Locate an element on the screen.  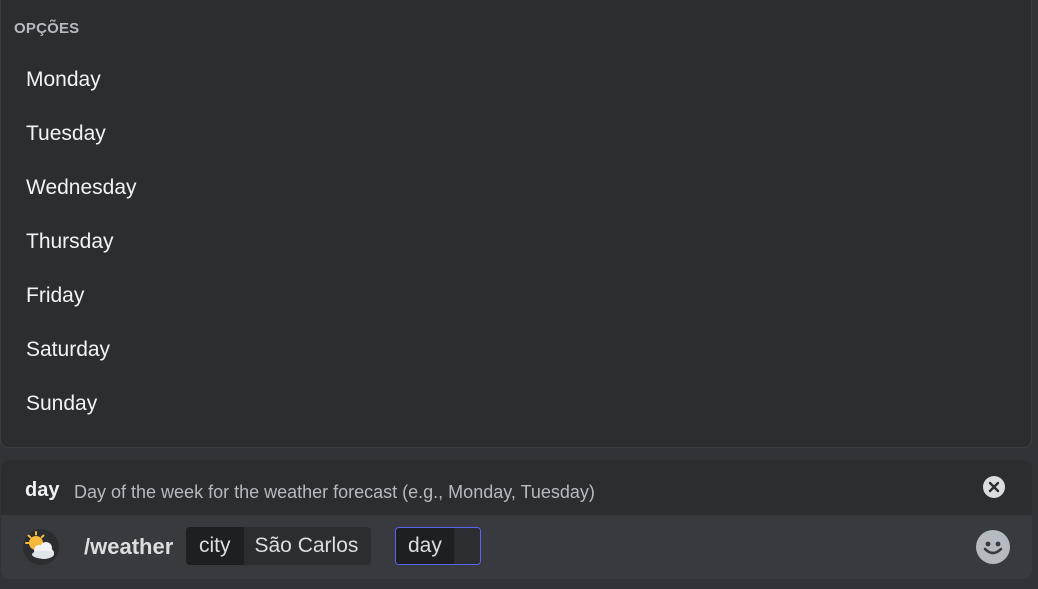
param-city-name: city is located at coordinates (215, 546).